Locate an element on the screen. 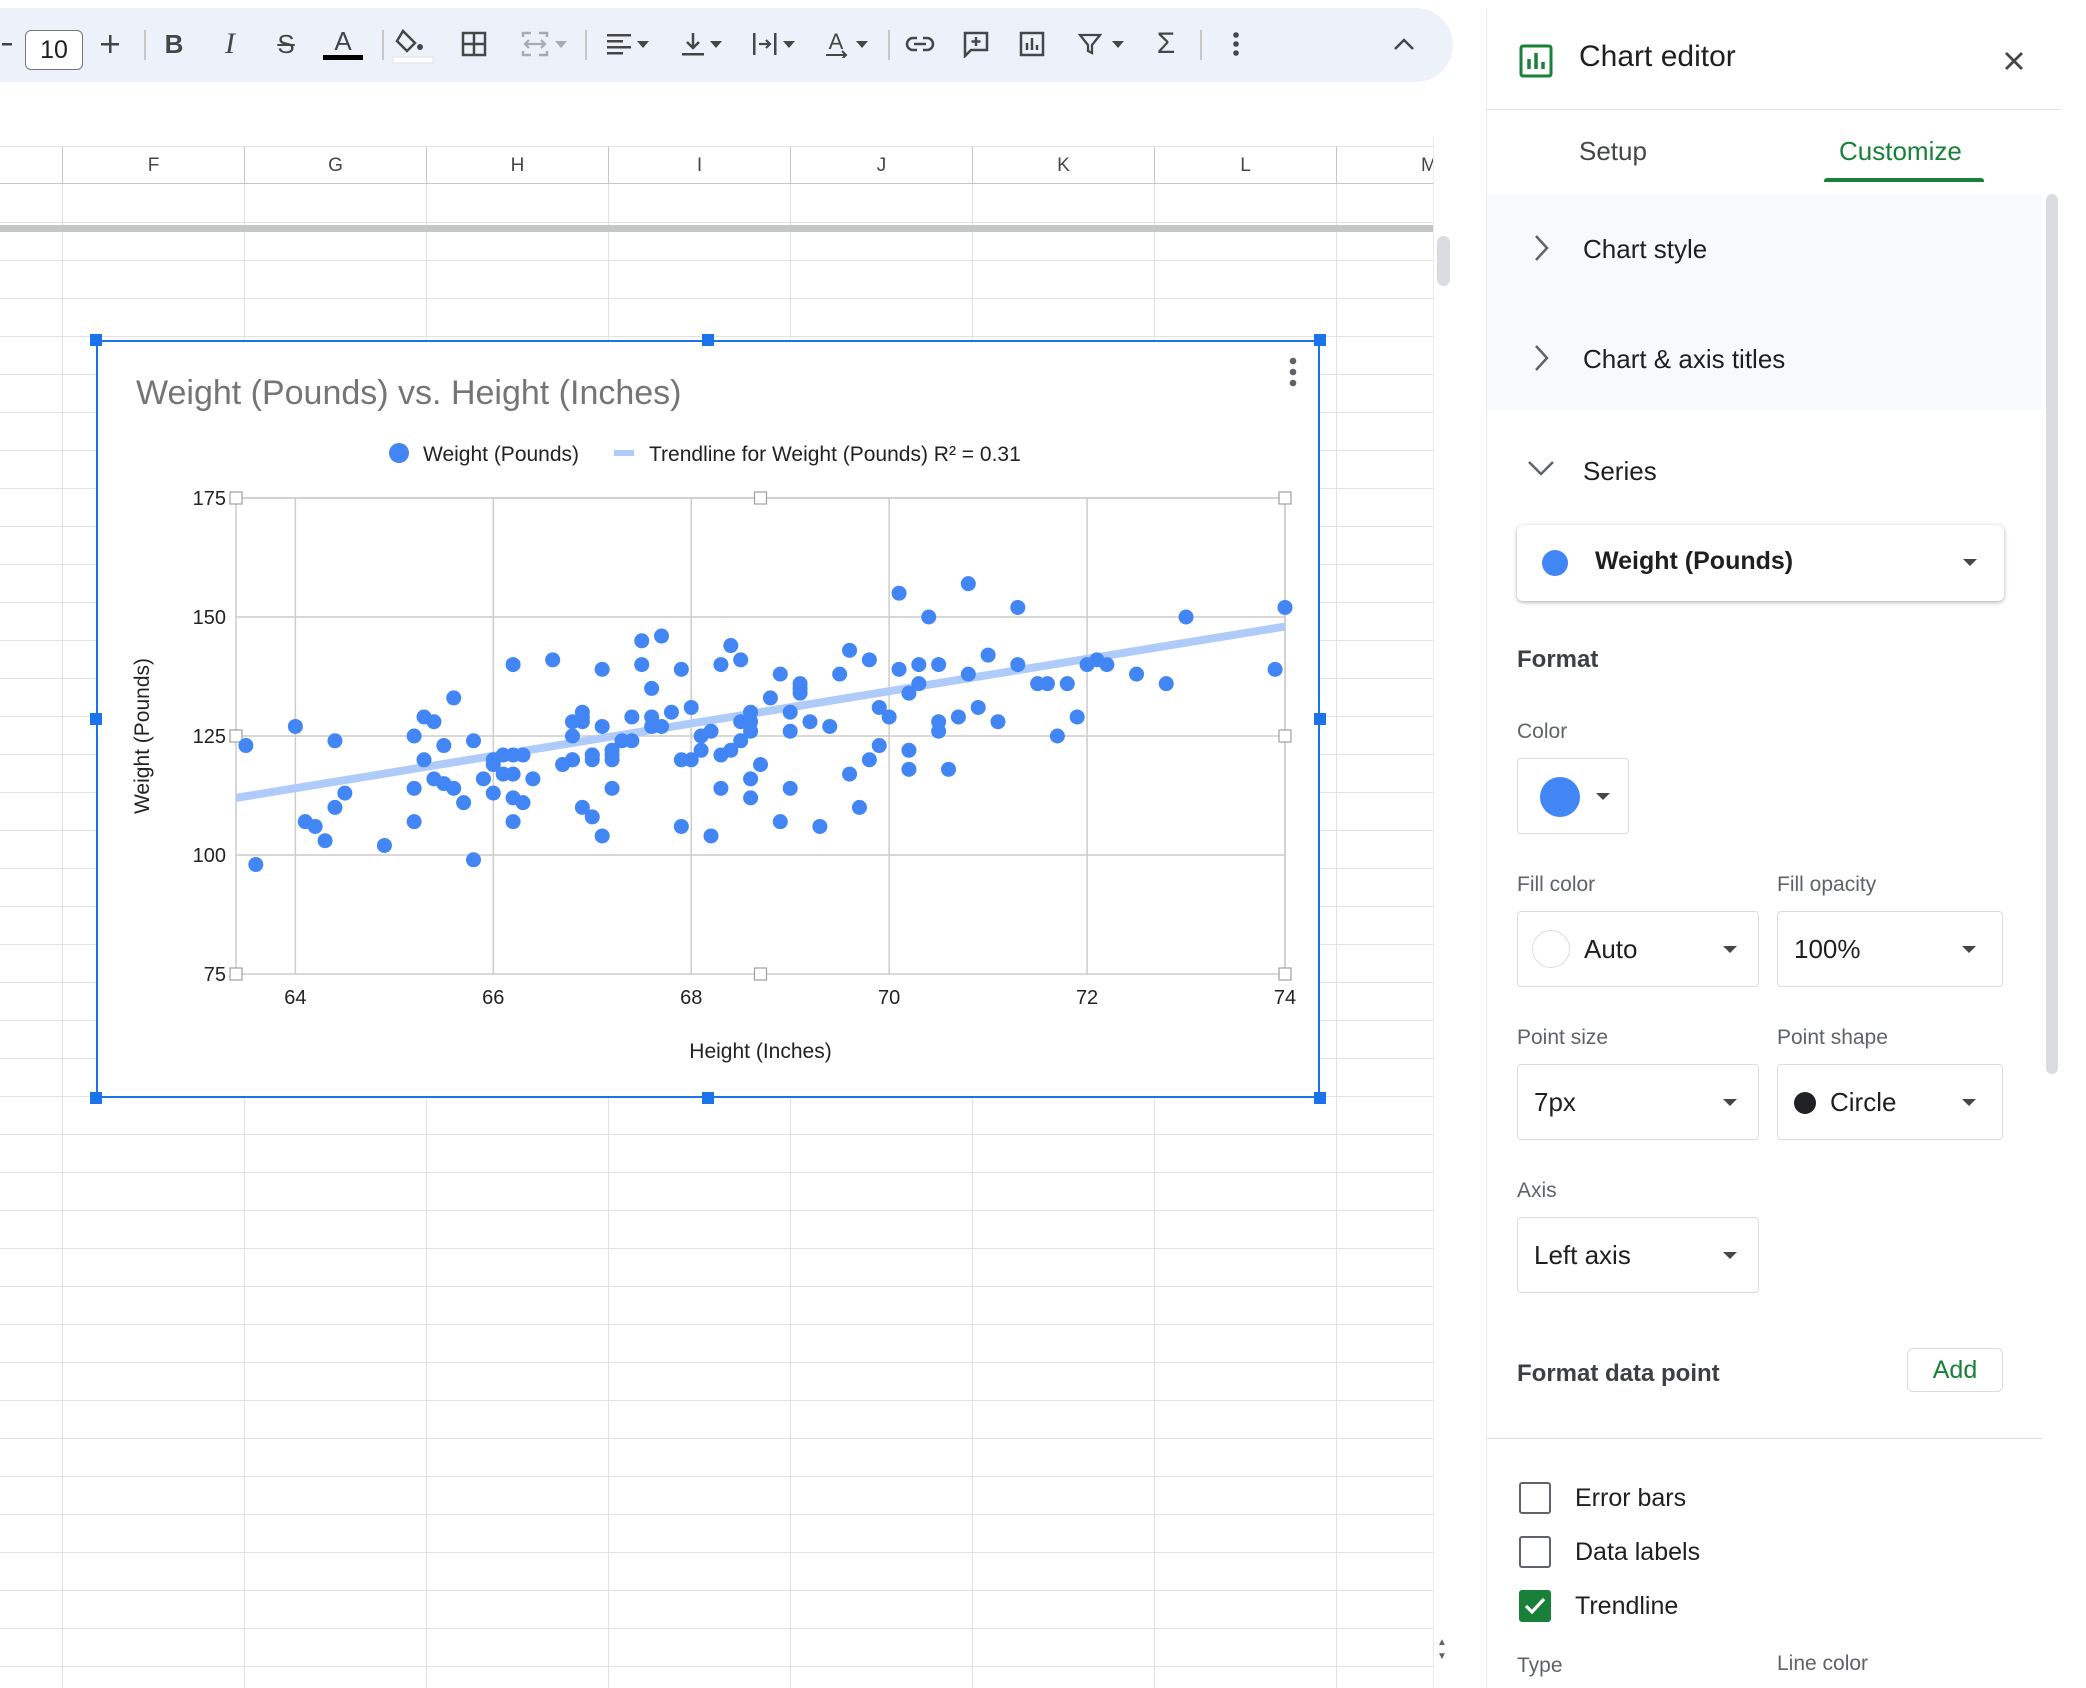  tab-customize: Customize is located at coordinates (1900, 151).